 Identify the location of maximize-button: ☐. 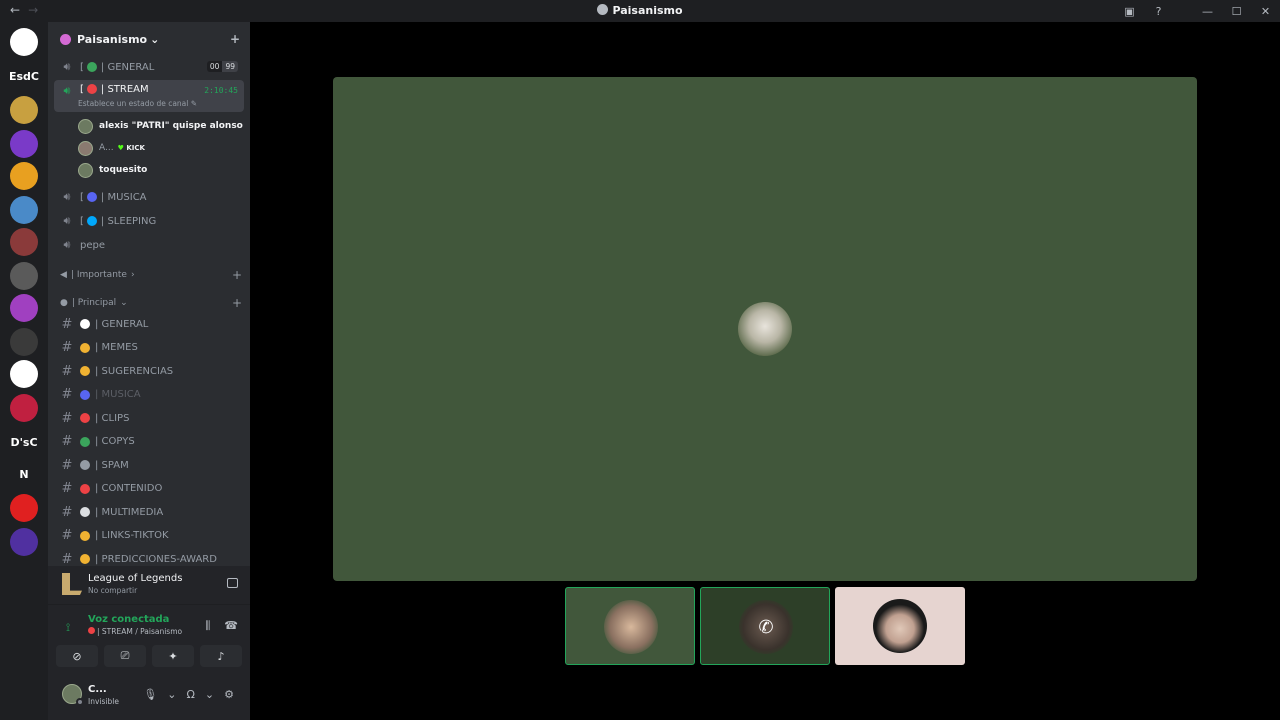
(1236, 11).